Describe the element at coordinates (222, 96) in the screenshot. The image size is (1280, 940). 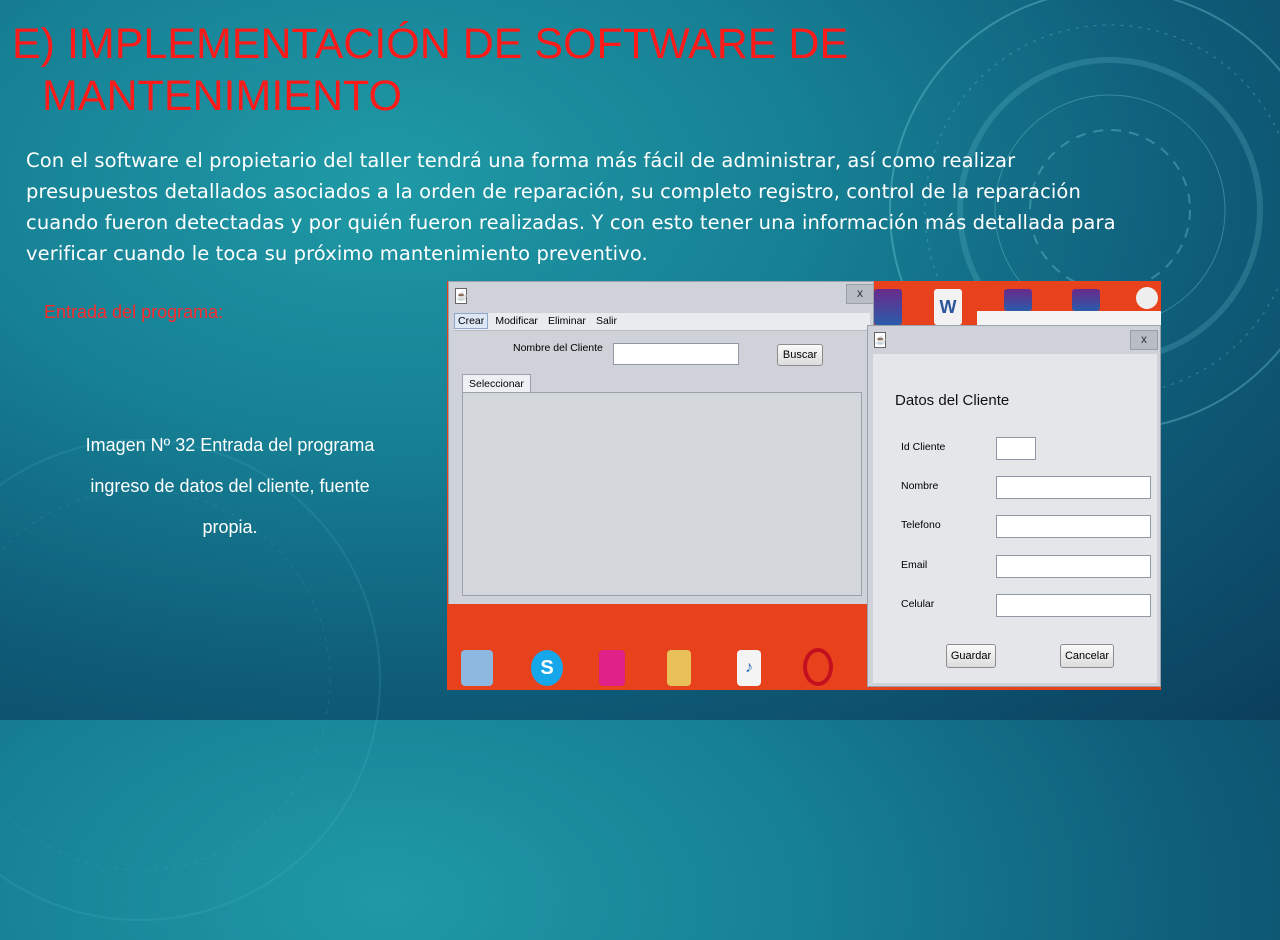
I see `title-line-2: MANTENIMIENTO` at that location.